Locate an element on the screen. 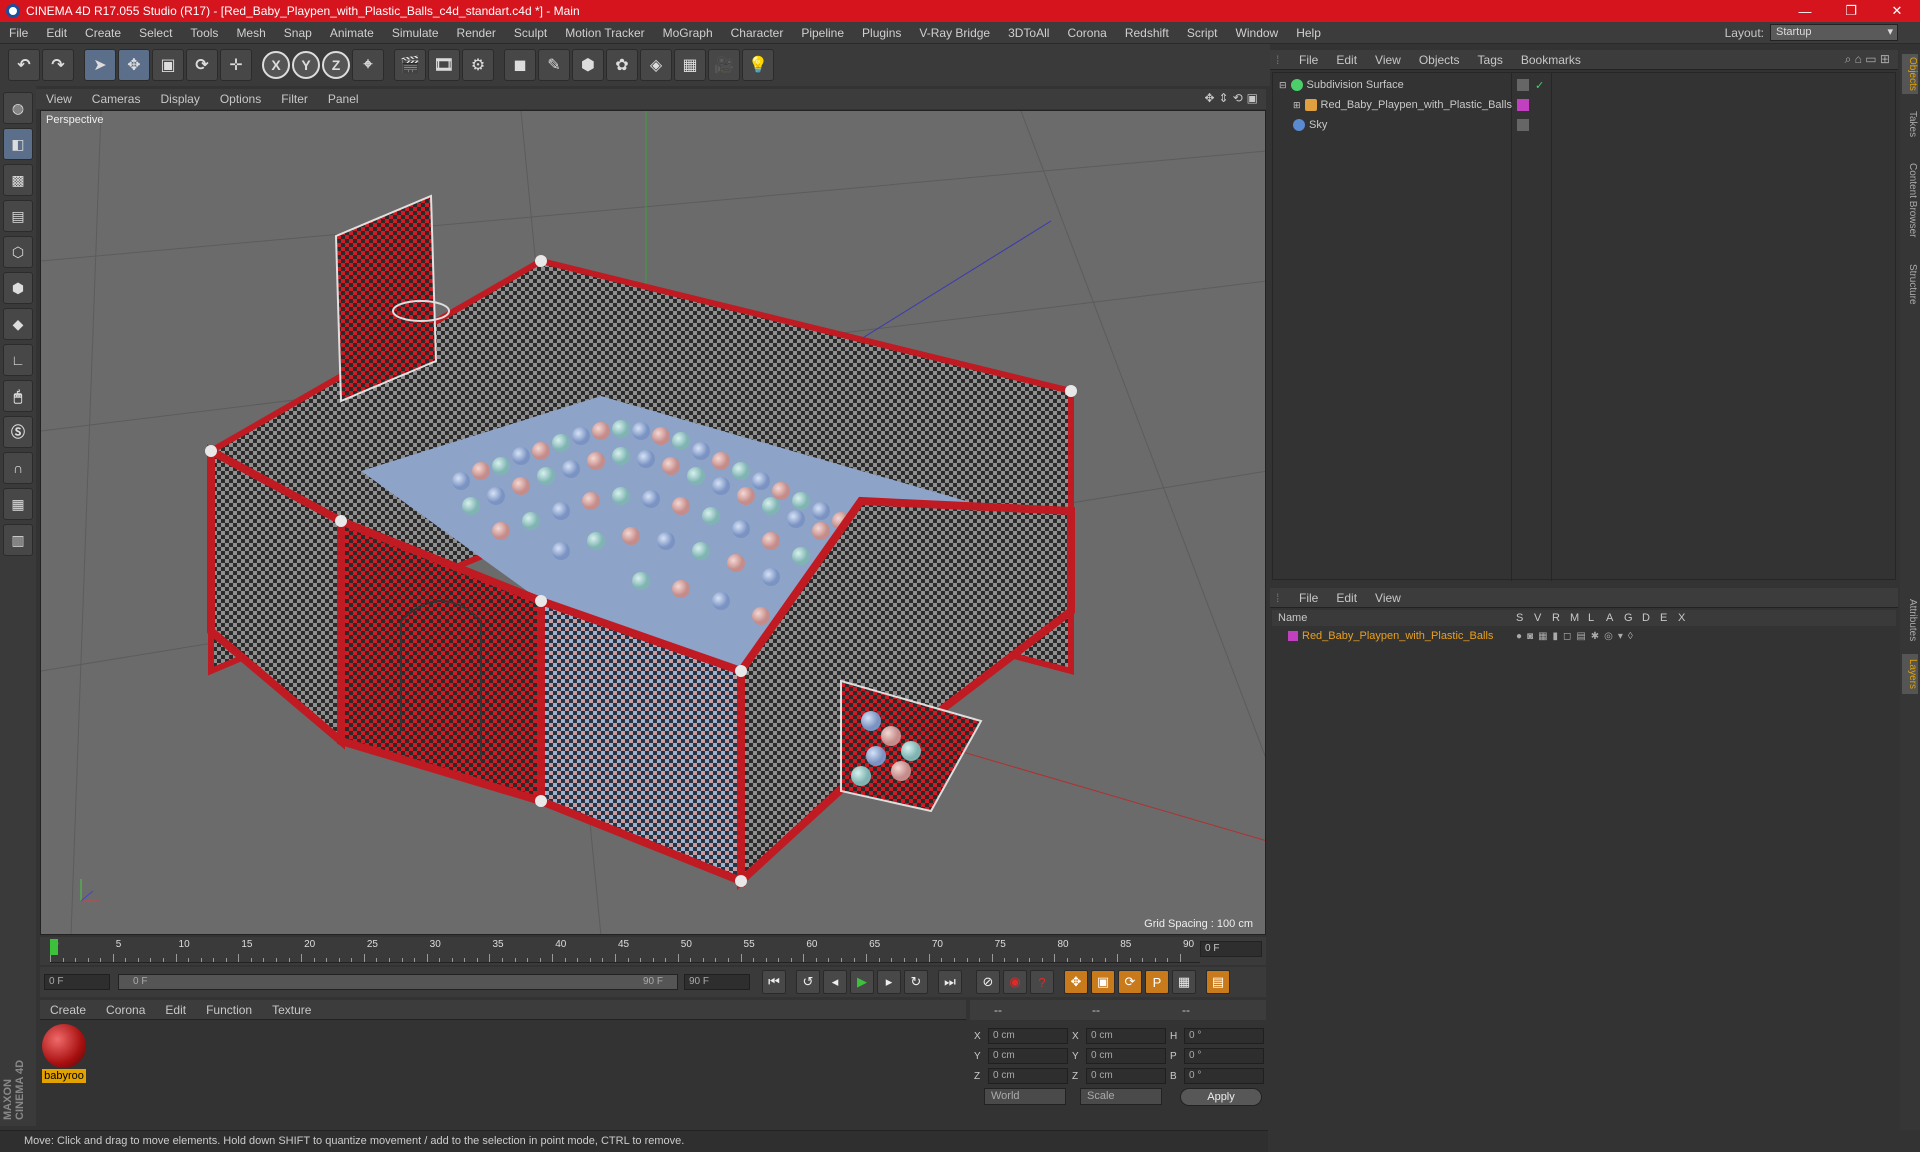  size-z-field: 0 cm is located at coordinates (1126, 1076).